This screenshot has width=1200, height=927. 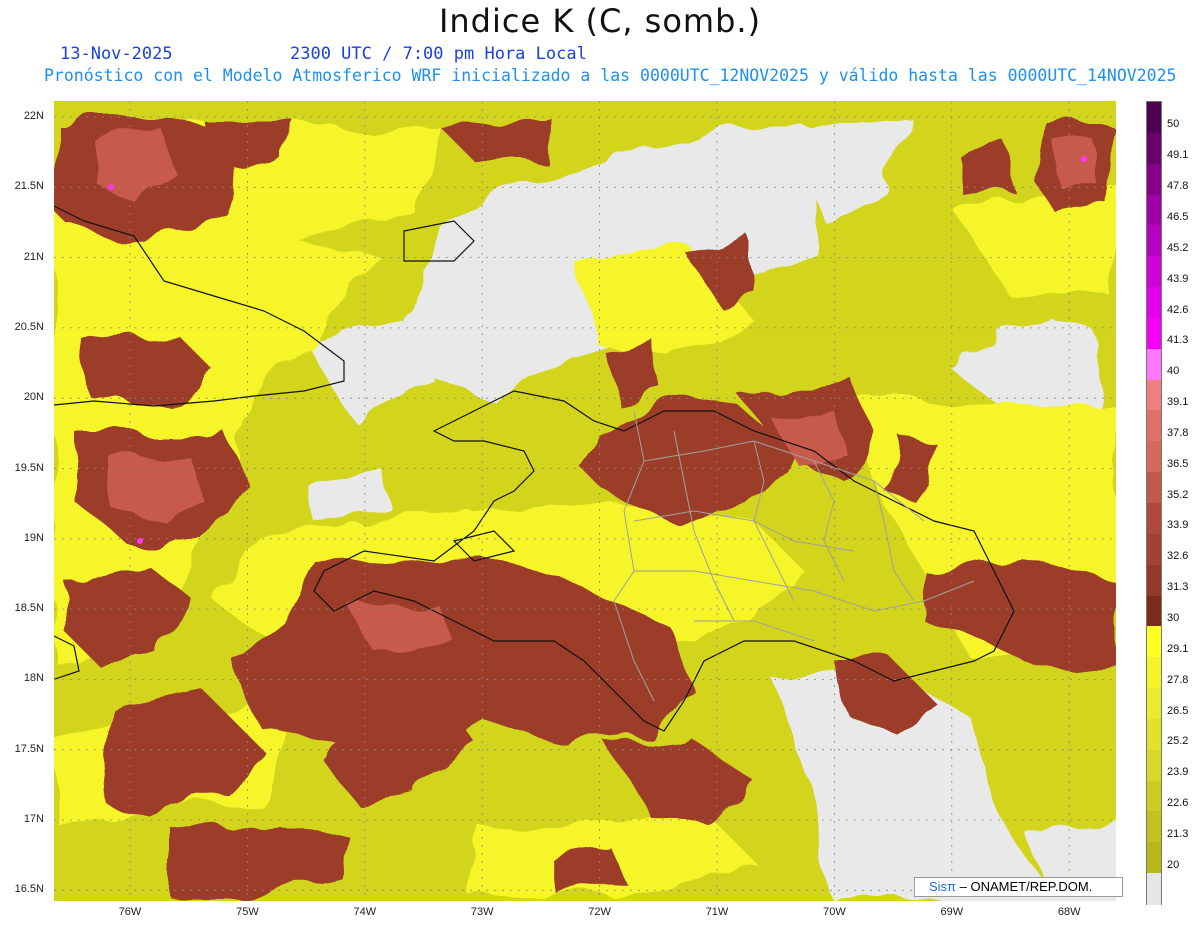 I want to click on map-title: Indice K (C, somb.), so click(x=600, y=21).